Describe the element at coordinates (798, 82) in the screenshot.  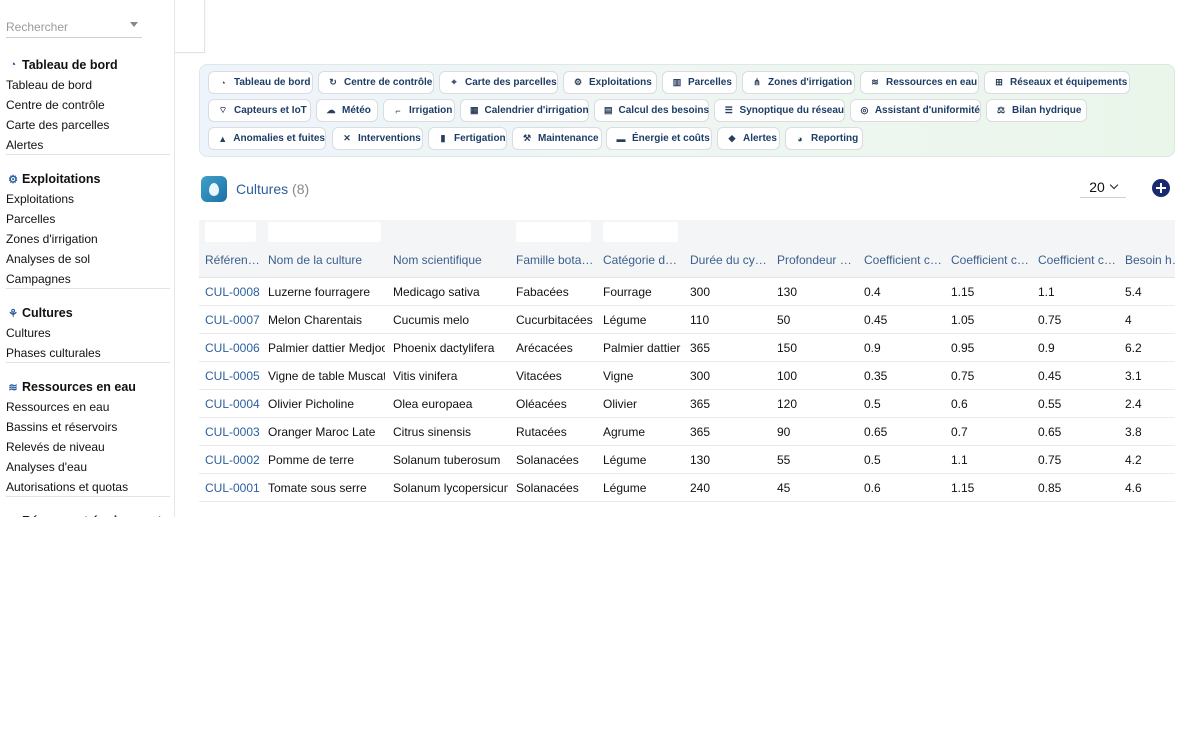
I see `module-button: ⋔ Zones d'irrigation` at that location.